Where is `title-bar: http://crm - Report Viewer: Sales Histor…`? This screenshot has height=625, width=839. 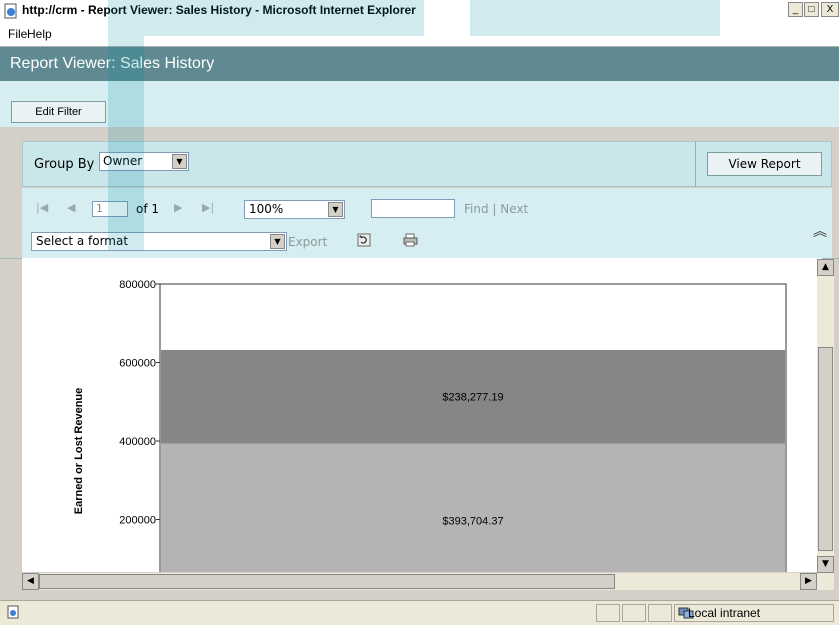
title-bar: http://crm - Report Viewer: Sales Histor… is located at coordinates (419, 11).